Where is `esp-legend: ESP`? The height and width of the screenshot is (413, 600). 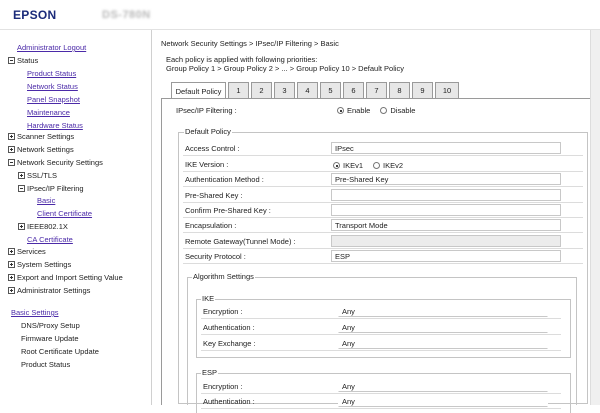
esp-legend: ESP is located at coordinates (210, 372).